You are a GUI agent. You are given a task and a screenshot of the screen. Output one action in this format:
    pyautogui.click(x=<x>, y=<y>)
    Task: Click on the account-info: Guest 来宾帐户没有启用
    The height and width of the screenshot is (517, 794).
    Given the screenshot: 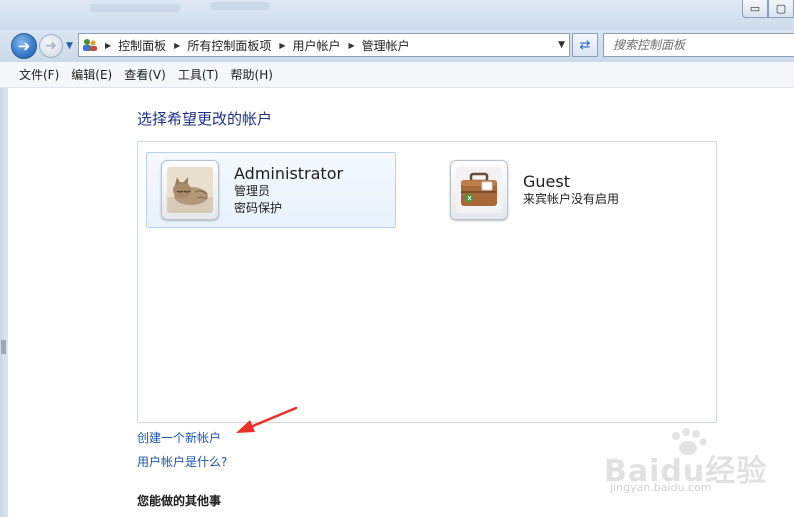 What is the action you would take?
    pyautogui.click(x=571, y=190)
    